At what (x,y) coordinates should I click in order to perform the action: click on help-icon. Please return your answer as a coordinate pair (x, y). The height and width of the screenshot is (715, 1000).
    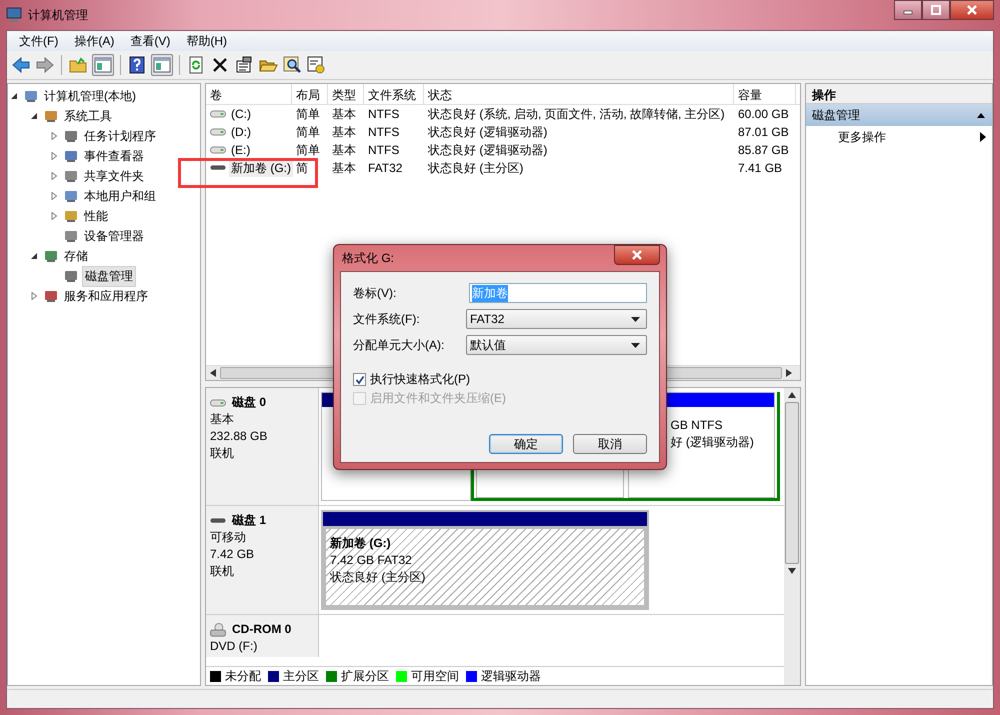
    Looking at the image, I should click on (137, 65).